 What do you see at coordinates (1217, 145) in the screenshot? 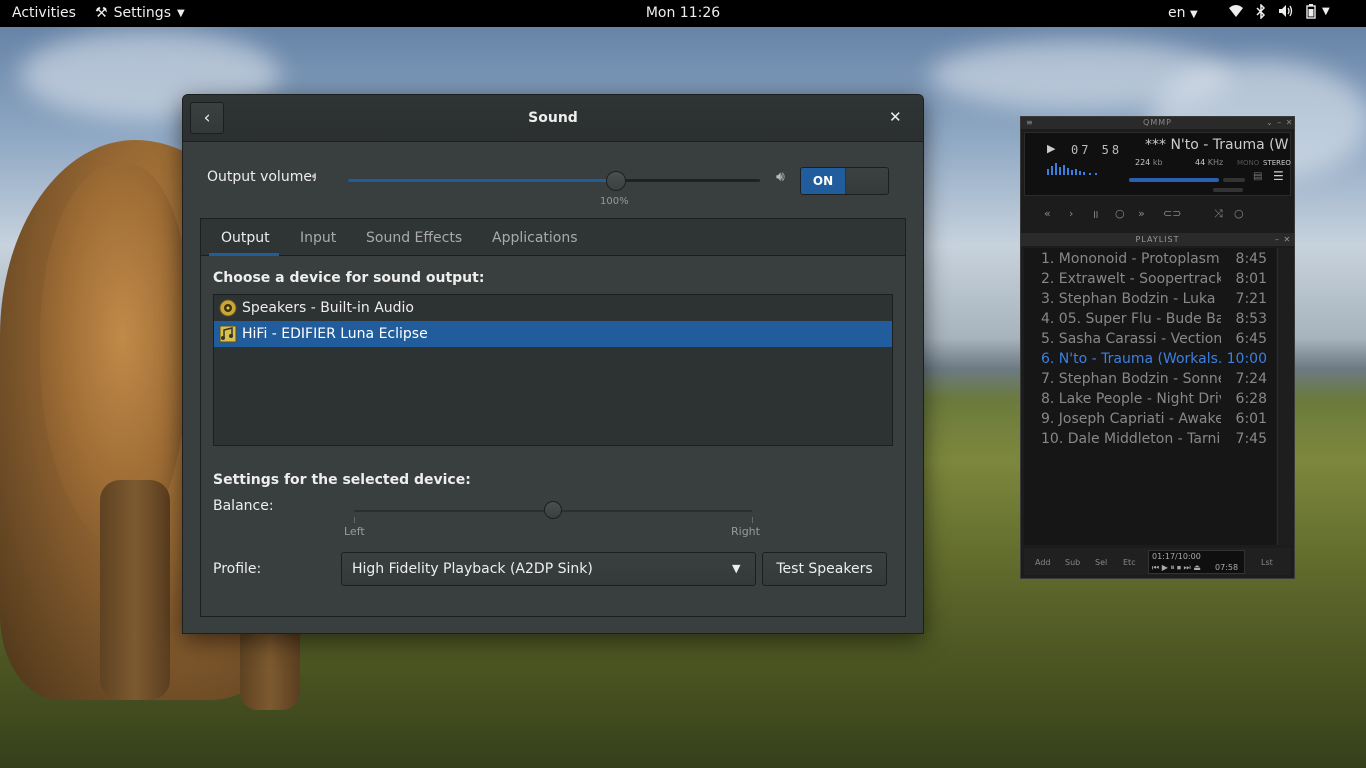
I see `qmmp-song-title: *** N'to - Trauma (W` at bounding box center [1217, 145].